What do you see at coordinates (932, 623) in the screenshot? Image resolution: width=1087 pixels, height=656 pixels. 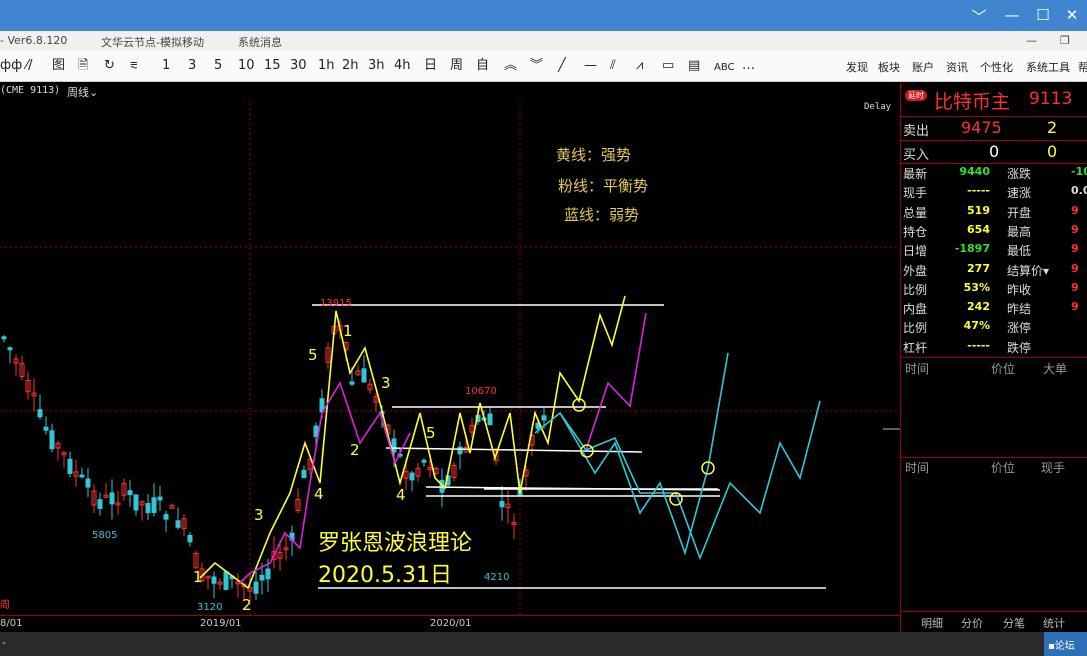 I see `tab-detail: 明细` at bounding box center [932, 623].